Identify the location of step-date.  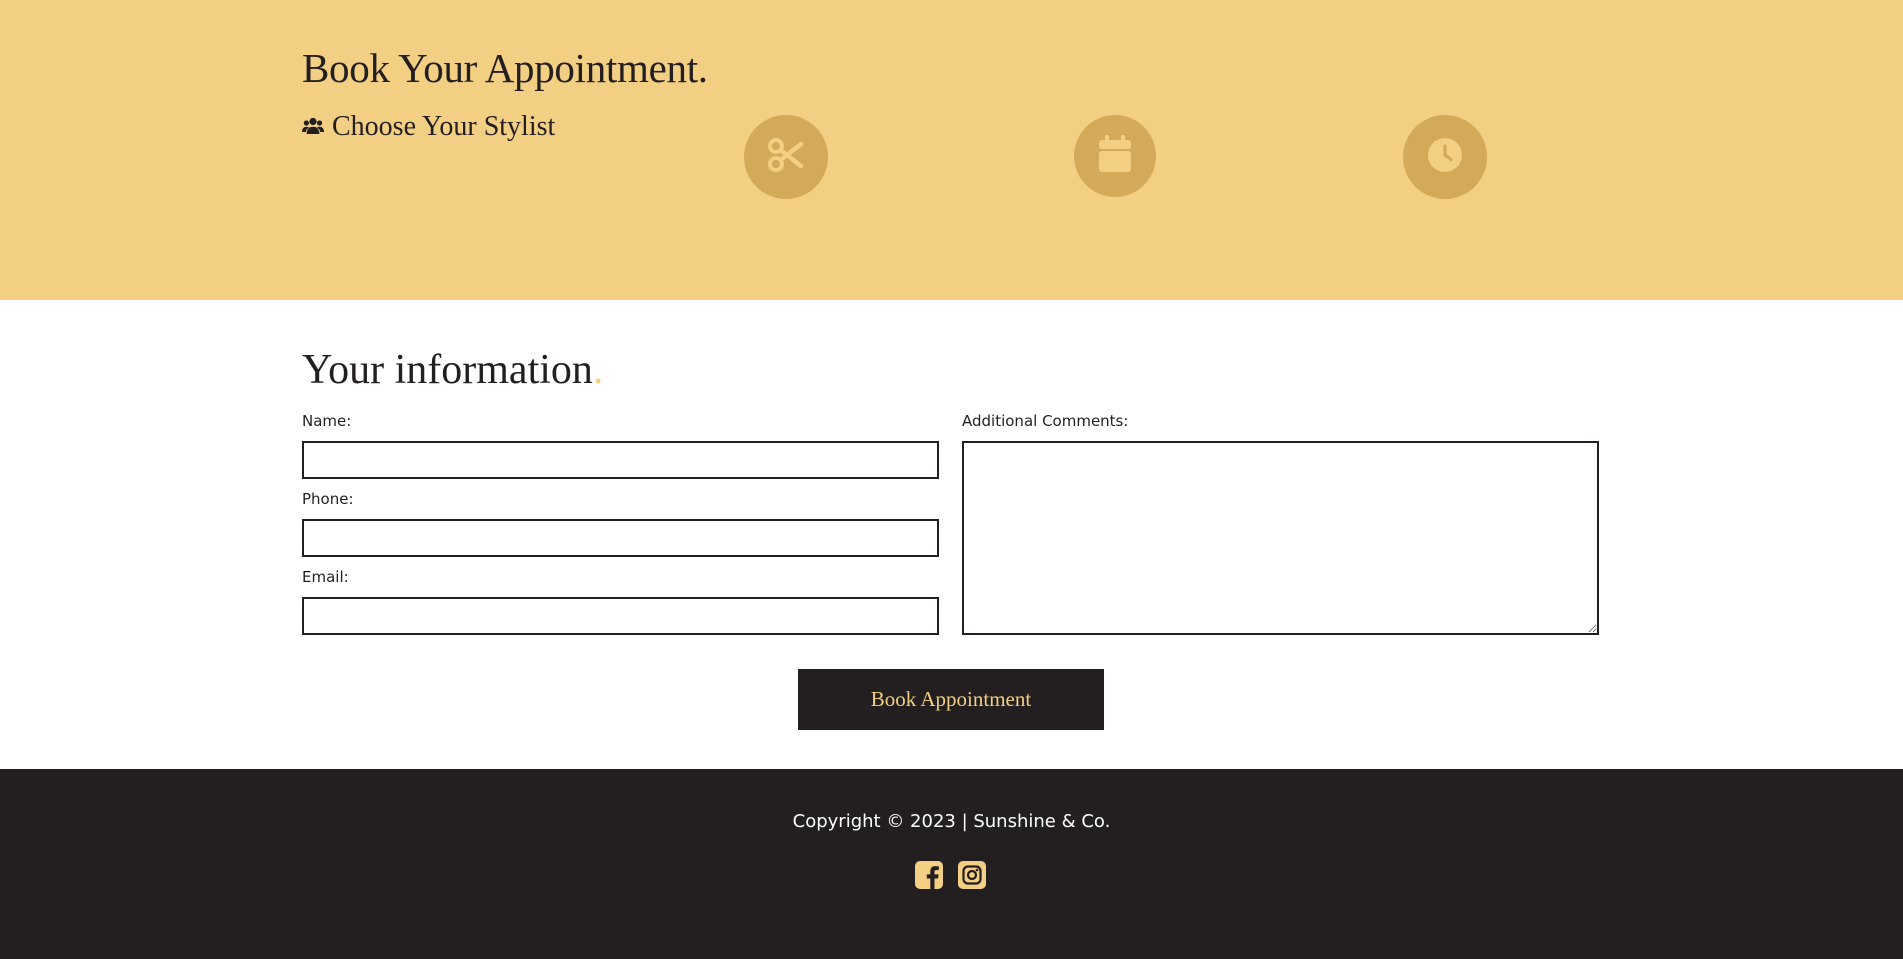
(1115, 156).